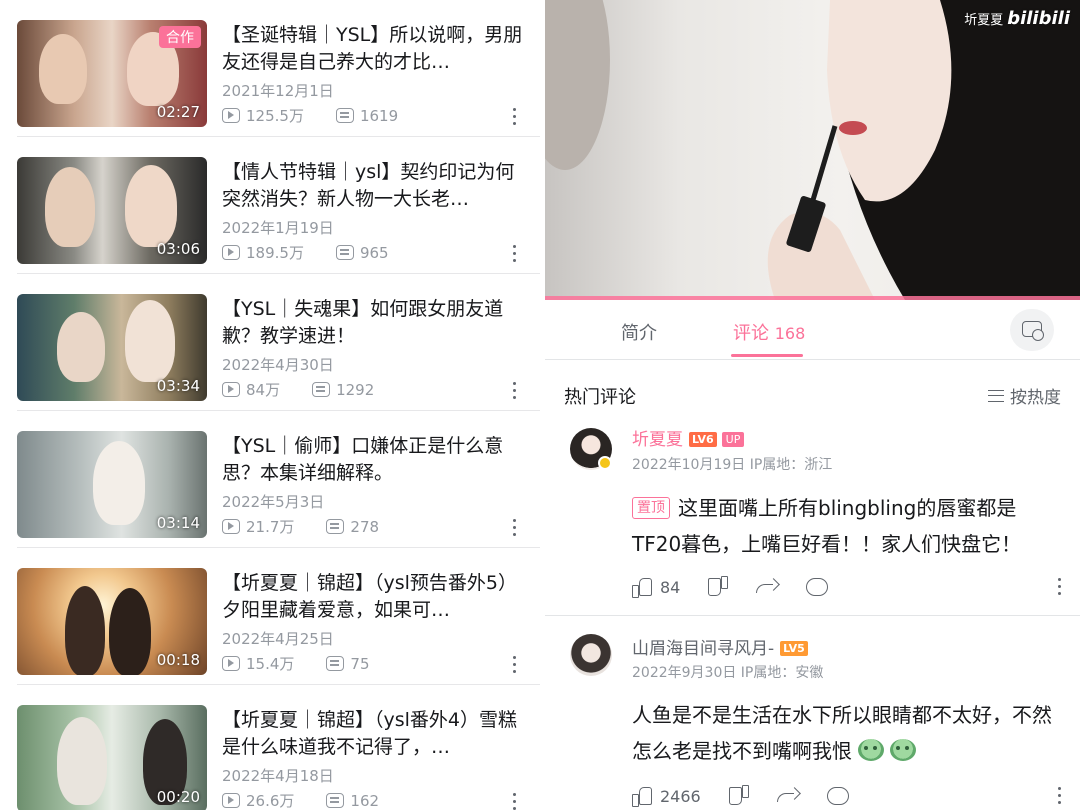  What do you see at coordinates (767, 355) in the screenshot?
I see `active-tab-indicator` at bounding box center [767, 355].